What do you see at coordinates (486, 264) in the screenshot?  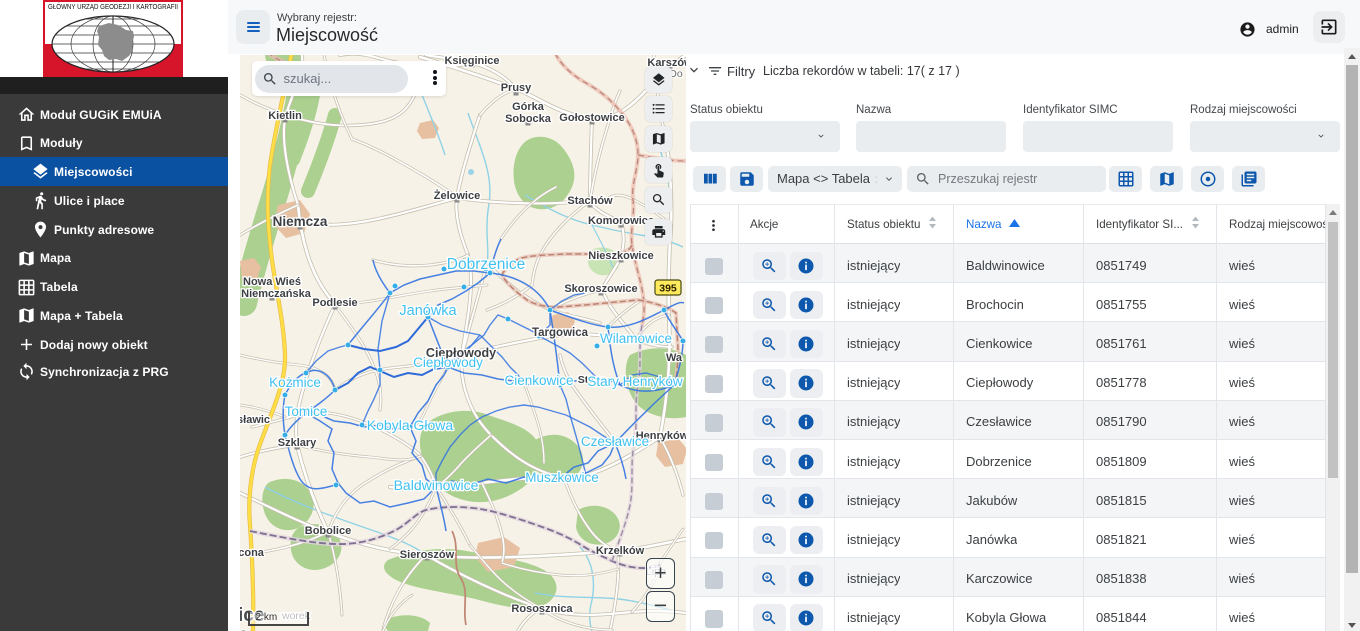 I see `svg-text: Dobrzenice` at bounding box center [486, 264].